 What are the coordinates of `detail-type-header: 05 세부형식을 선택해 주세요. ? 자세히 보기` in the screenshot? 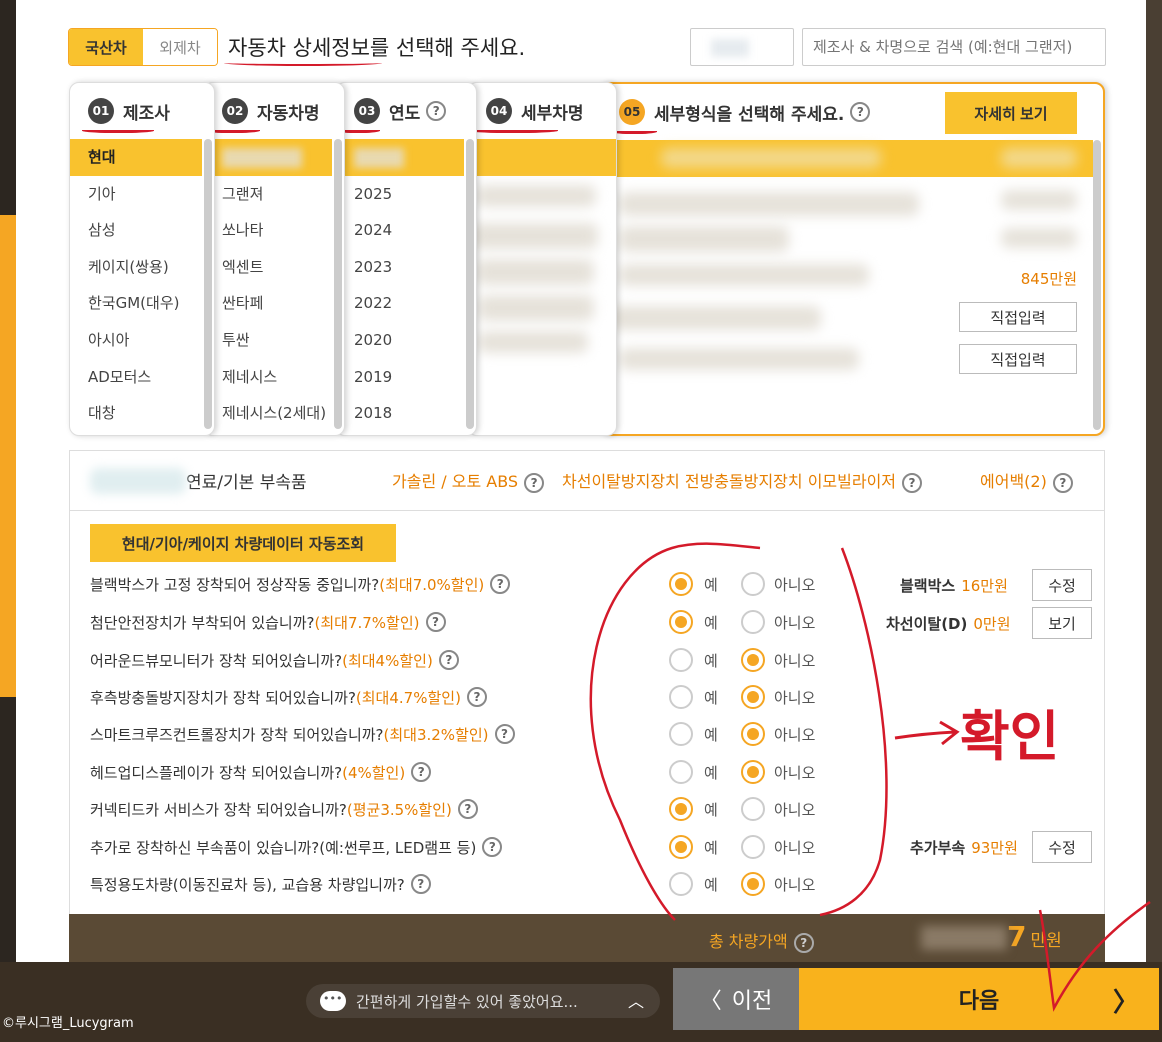 It's located at (852, 112).